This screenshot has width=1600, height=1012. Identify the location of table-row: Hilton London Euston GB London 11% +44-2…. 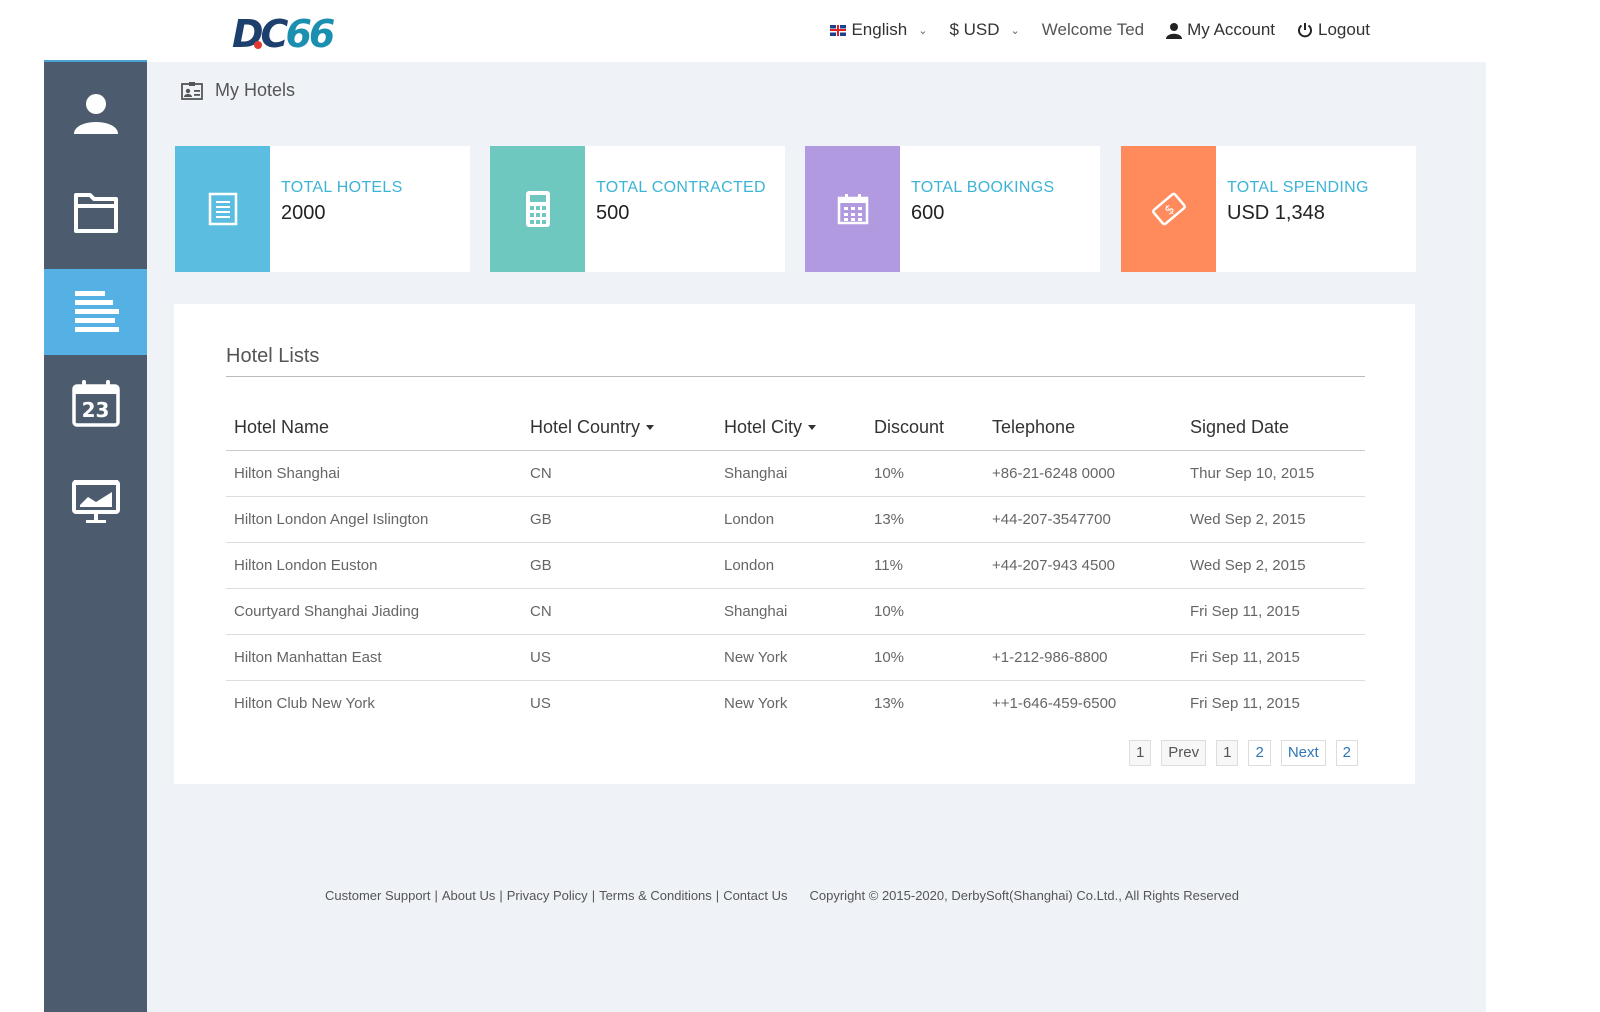
(795, 565).